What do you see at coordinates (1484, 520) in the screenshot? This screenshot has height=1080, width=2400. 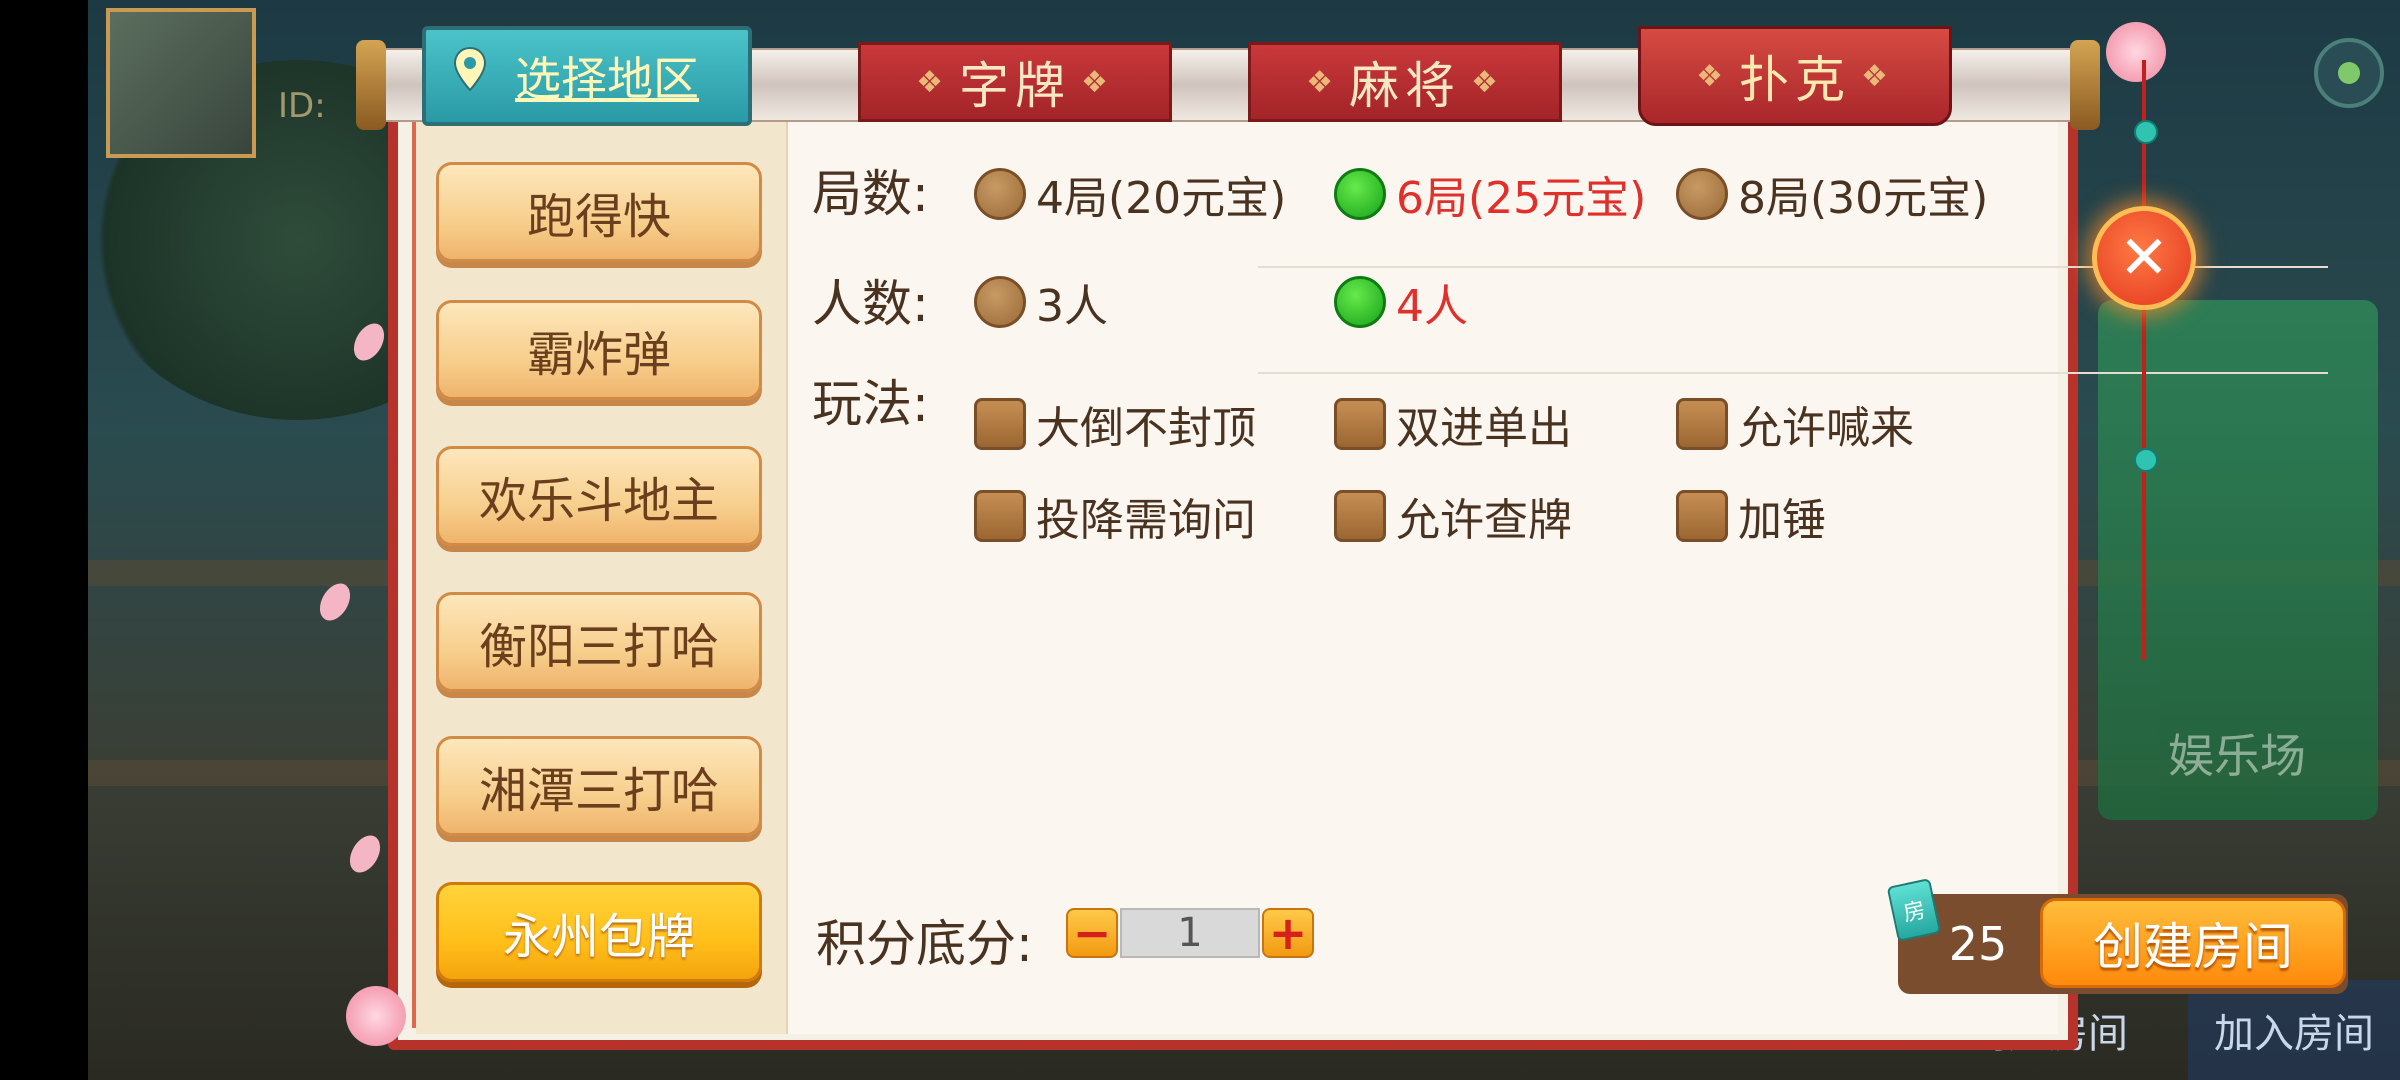 I see `rule-option-label: 允许查牌` at bounding box center [1484, 520].